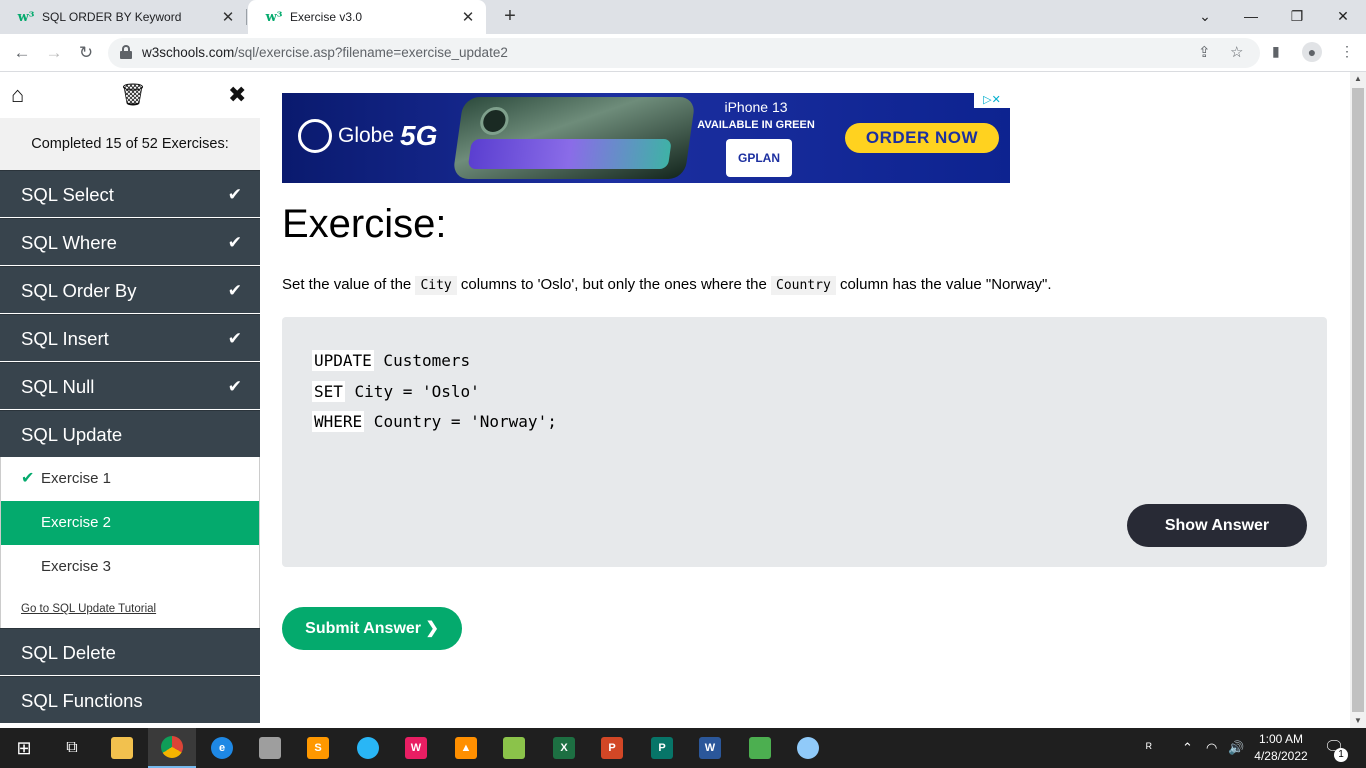  I want to click on tutorial-link: Go to SQL Update Tutorial, so click(130, 609).